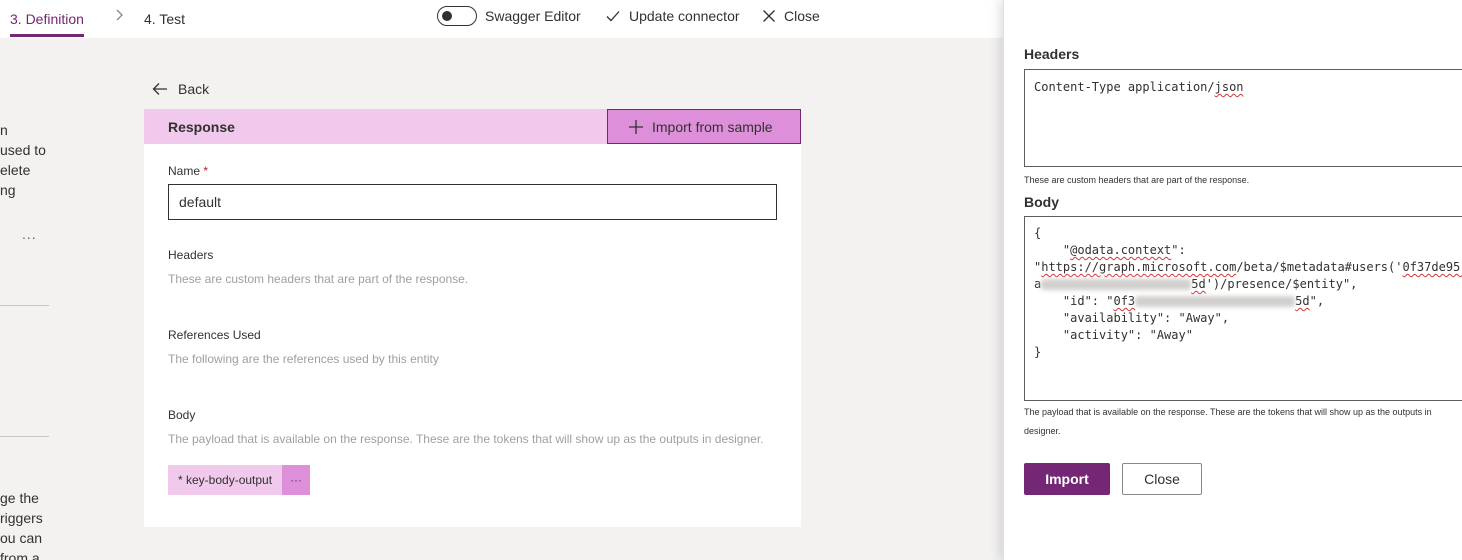 This screenshot has height=560, width=1462. I want to click on code-line: "id": "0f3 5d",, so click(1248, 301).